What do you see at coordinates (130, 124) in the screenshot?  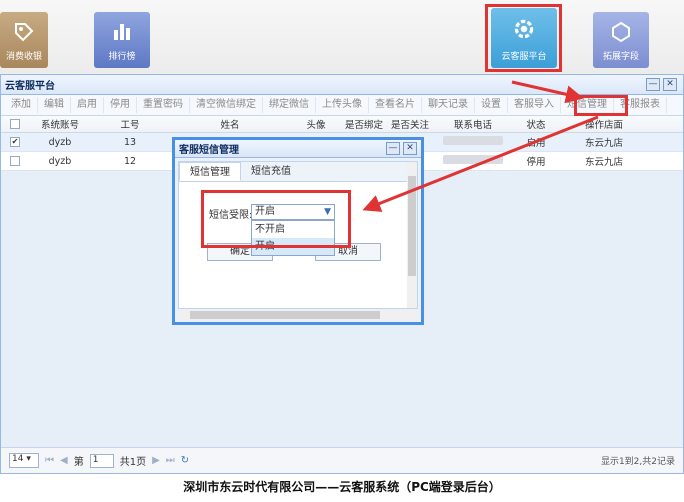 I see `col-number: 工号` at bounding box center [130, 124].